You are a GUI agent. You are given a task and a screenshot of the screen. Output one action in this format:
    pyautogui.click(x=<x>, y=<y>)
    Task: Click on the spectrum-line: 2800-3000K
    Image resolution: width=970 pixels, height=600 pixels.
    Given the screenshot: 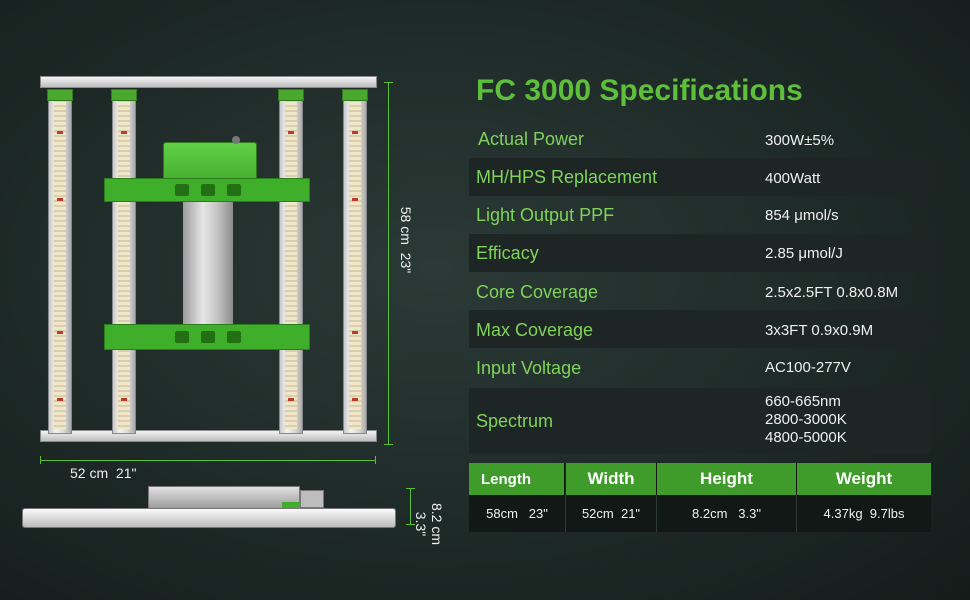 What is the action you would take?
    pyautogui.click(x=806, y=419)
    